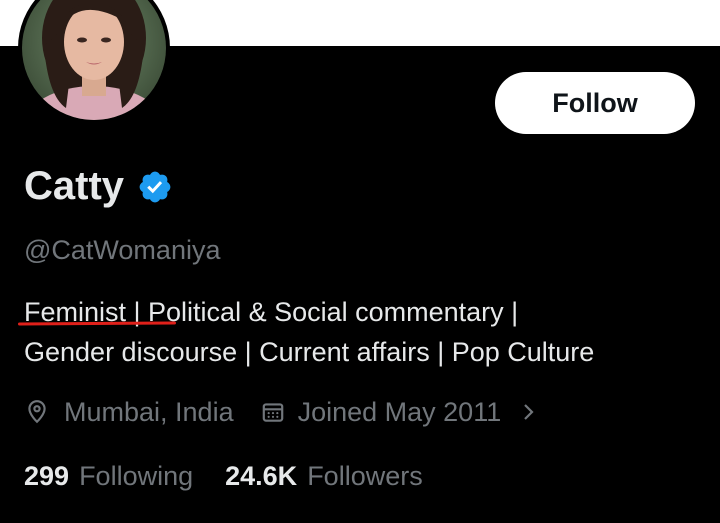 Image resolution: width=720 pixels, height=523 pixels. I want to click on calendar-icon, so click(272, 412).